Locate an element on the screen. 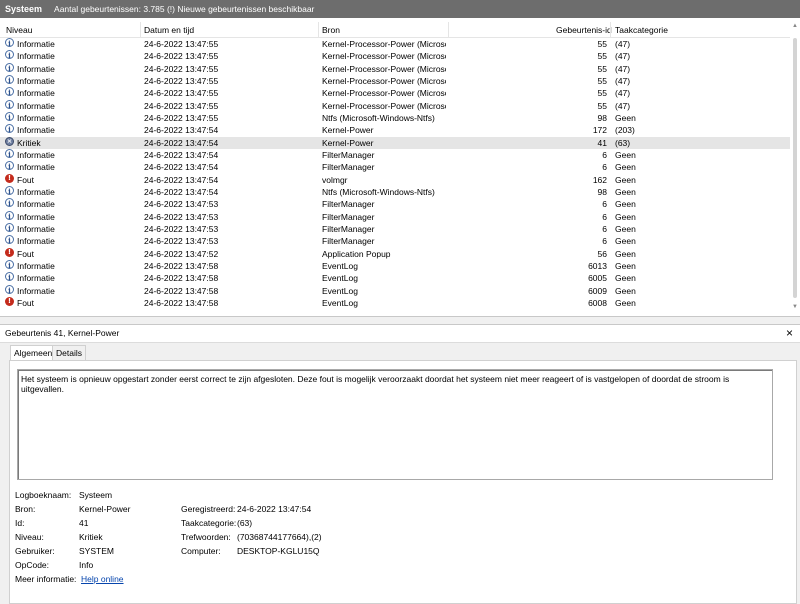 This screenshot has height=604, width=800. help-online-link: Help online is located at coordinates (102, 579).